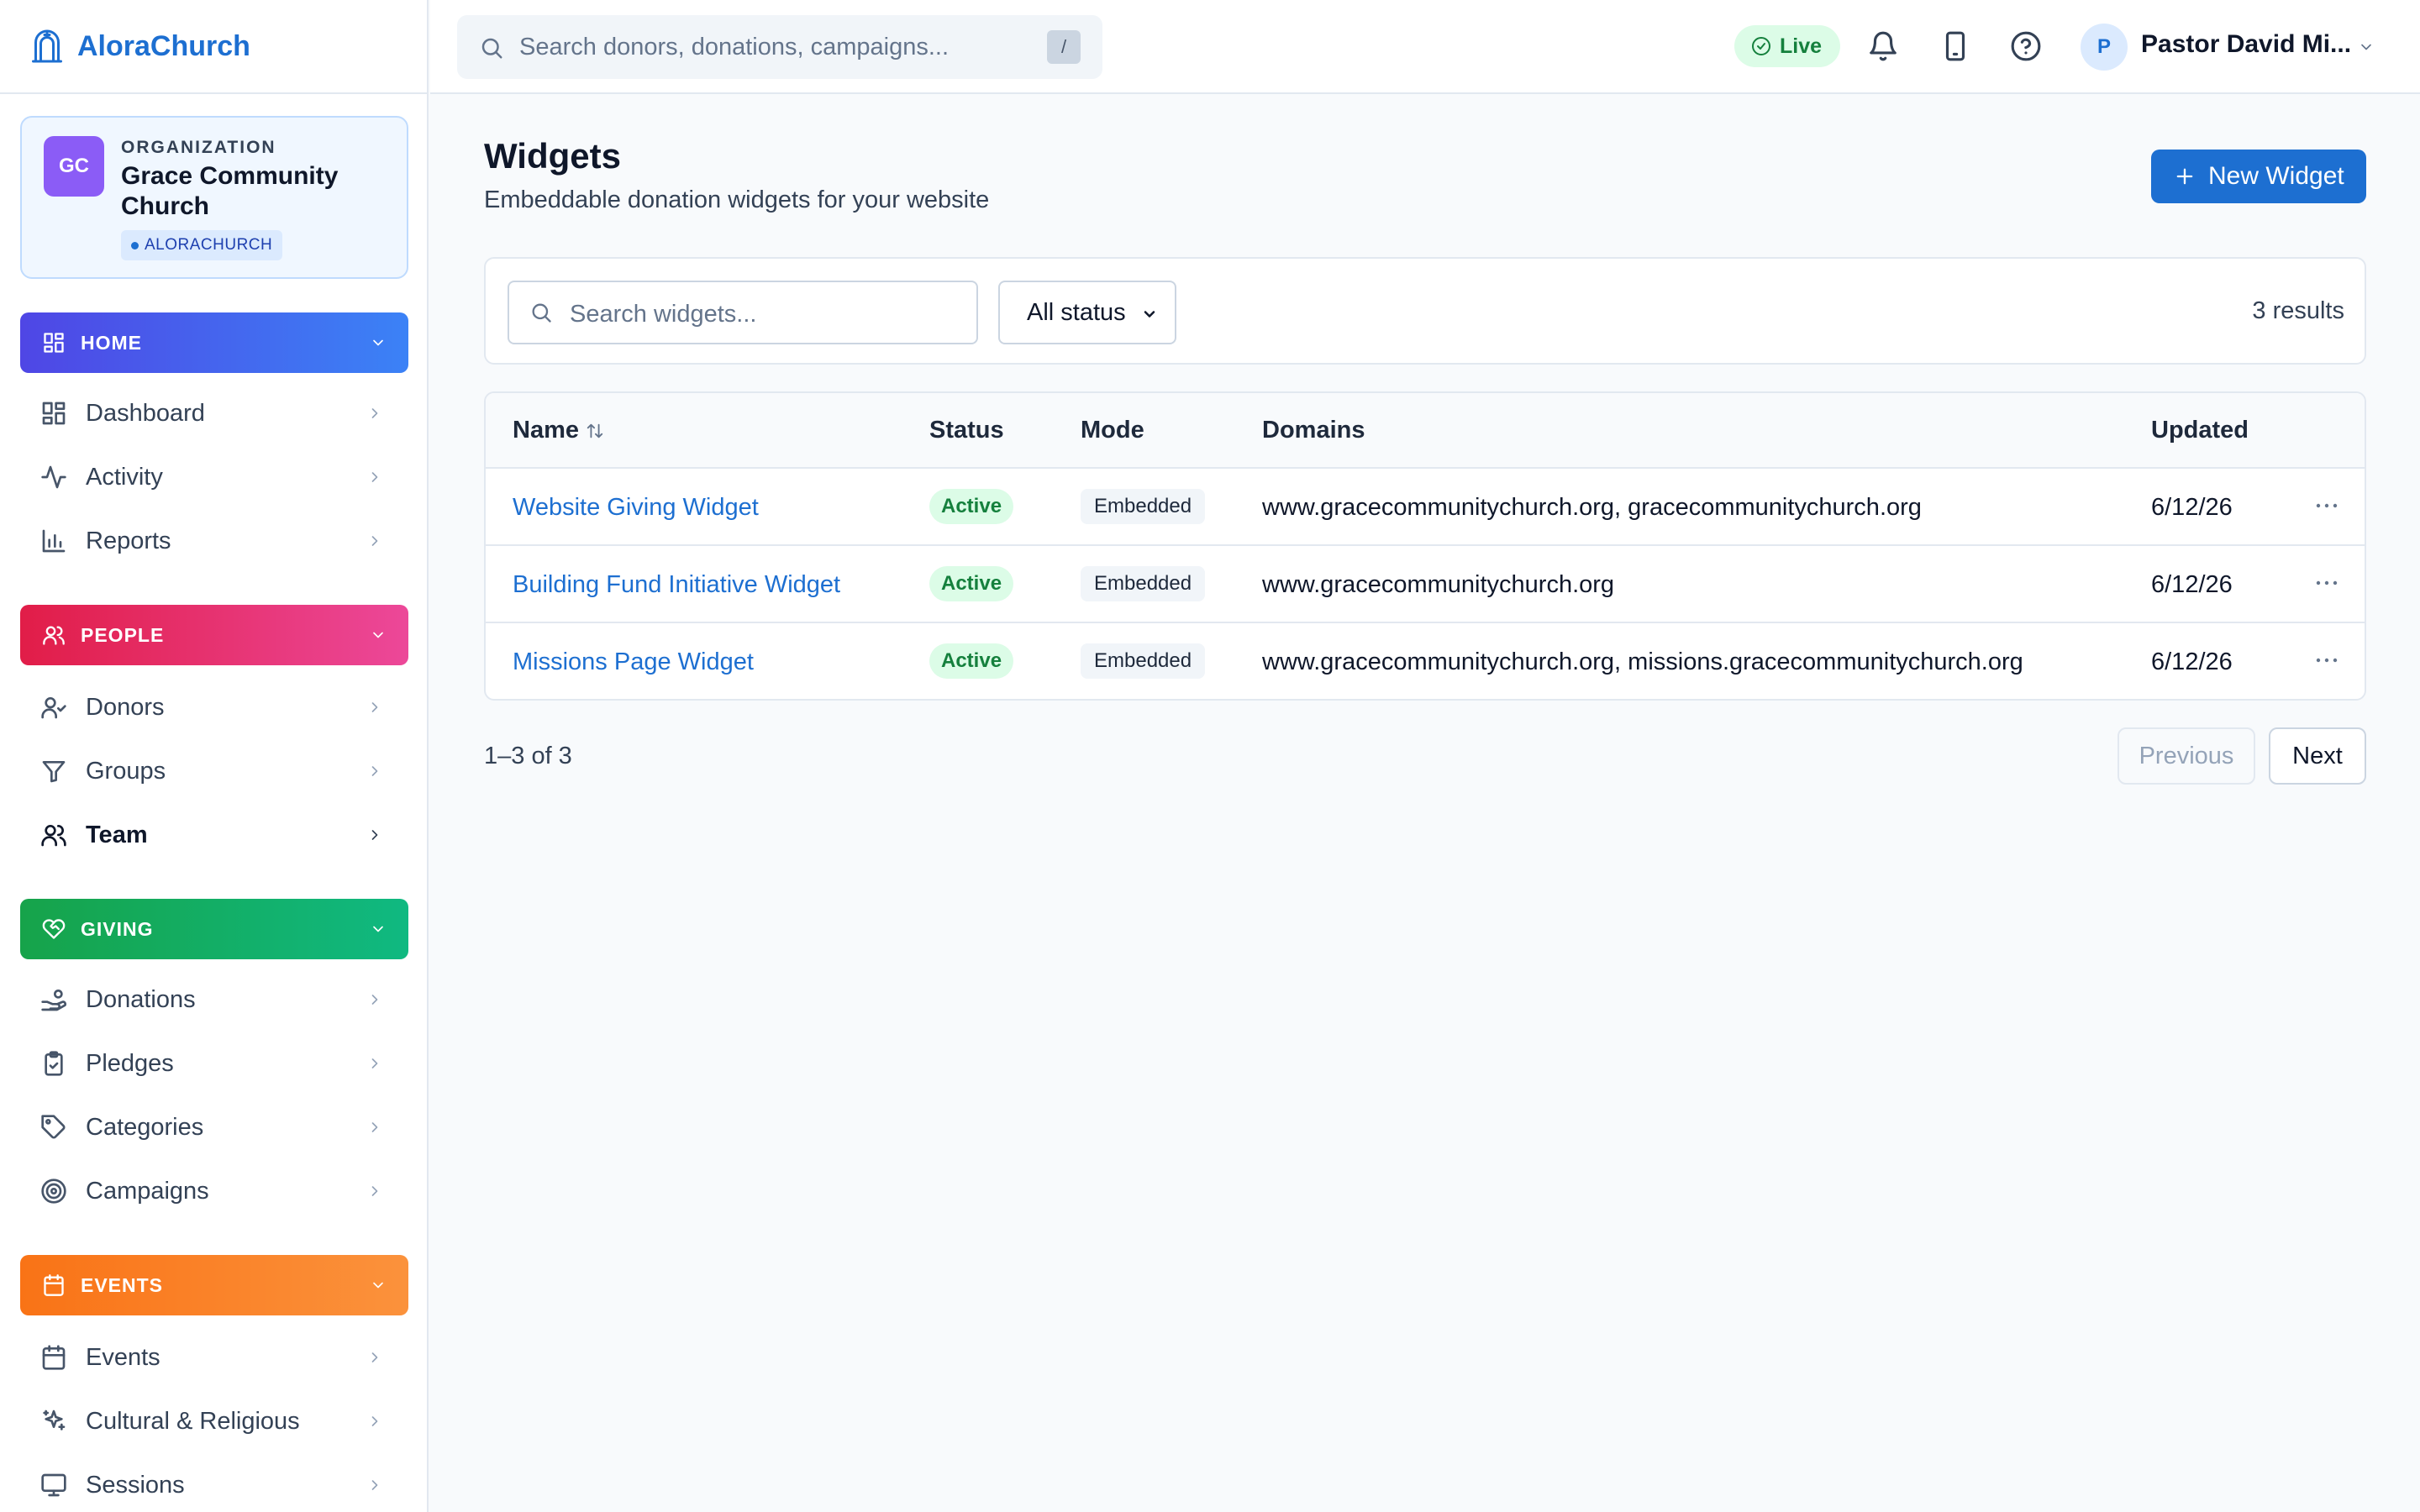 This screenshot has height=1512, width=2420. I want to click on dashboard-icon, so click(54, 413).